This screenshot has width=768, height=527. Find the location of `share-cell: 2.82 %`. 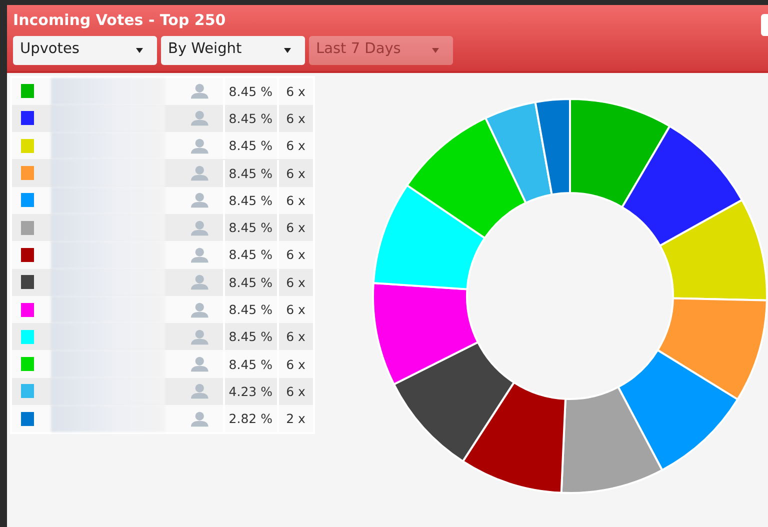

share-cell: 2.82 % is located at coordinates (249, 418).